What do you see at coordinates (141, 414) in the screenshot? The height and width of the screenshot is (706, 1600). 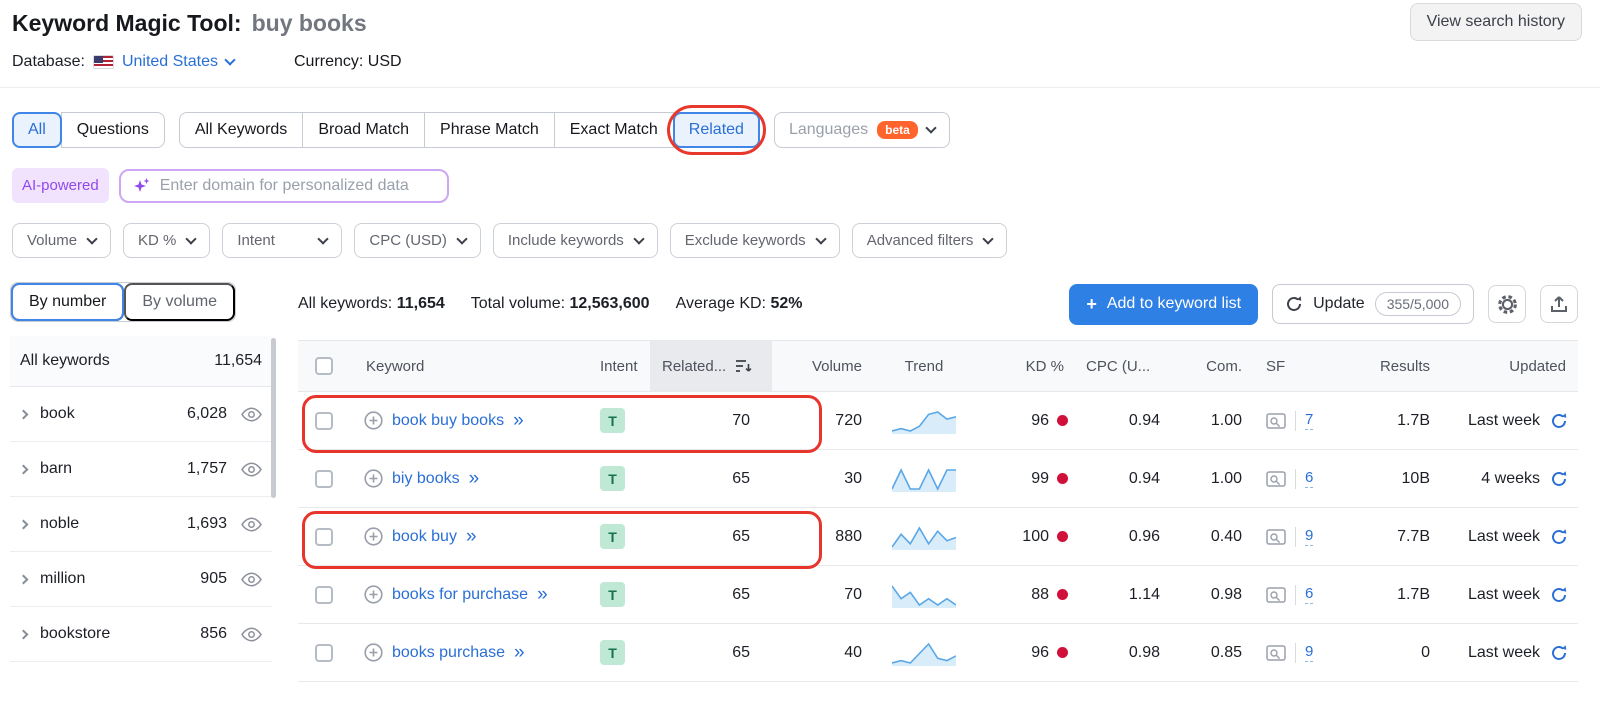 I see `group-item-book: book 6,028` at bounding box center [141, 414].